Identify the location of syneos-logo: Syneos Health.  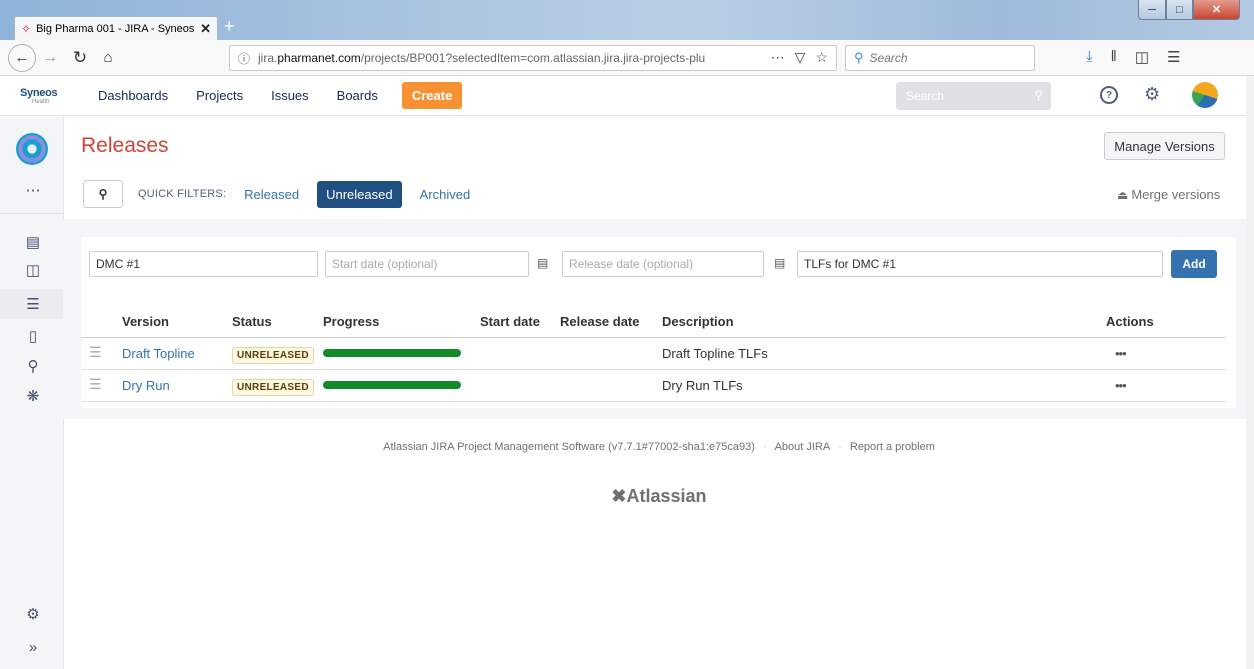
(45, 96).